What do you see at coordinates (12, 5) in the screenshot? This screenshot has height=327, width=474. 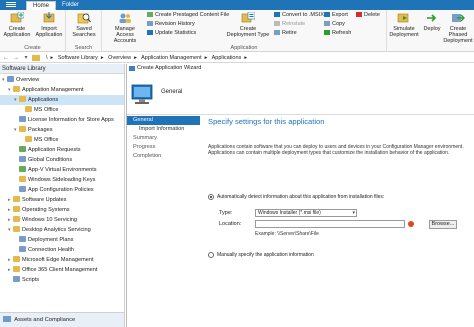 I see `tab-file` at bounding box center [12, 5].